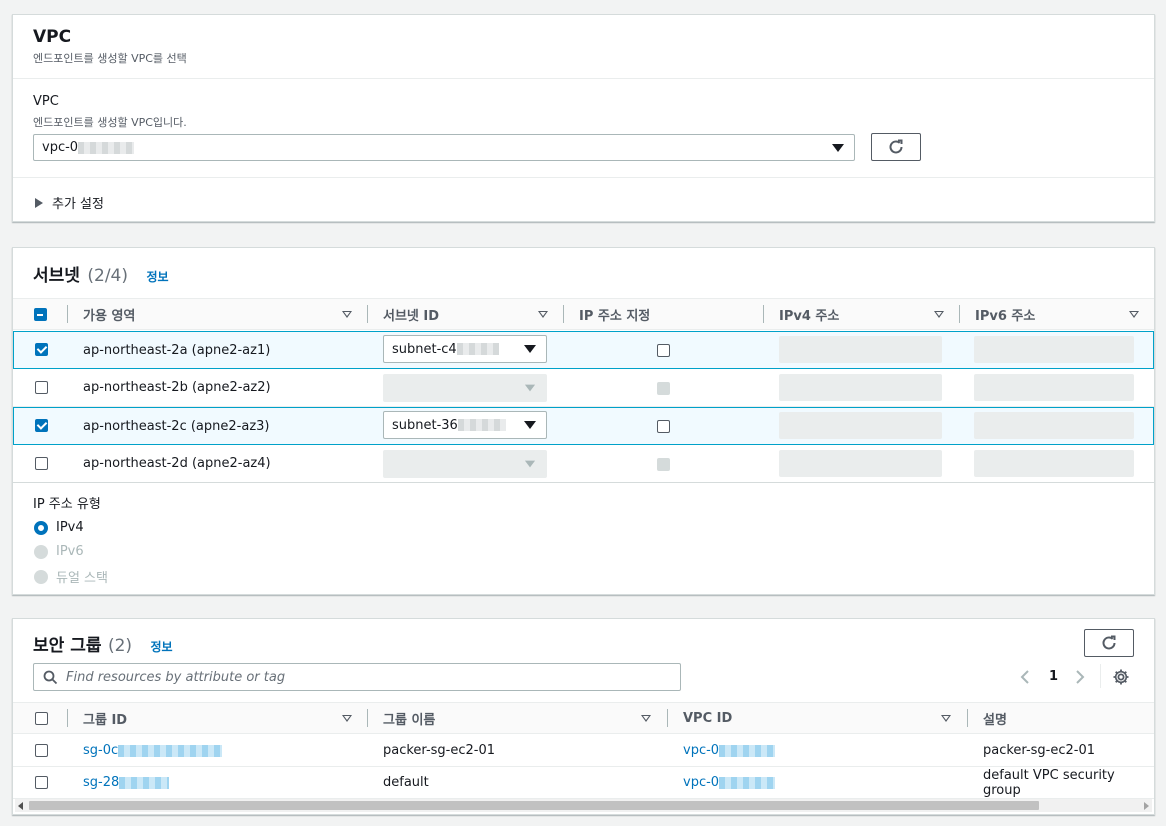 Image resolution: width=1166 pixels, height=826 pixels. What do you see at coordinates (157, 277) in the screenshot?
I see `subnet-info-link: 정보` at bounding box center [157, 277].